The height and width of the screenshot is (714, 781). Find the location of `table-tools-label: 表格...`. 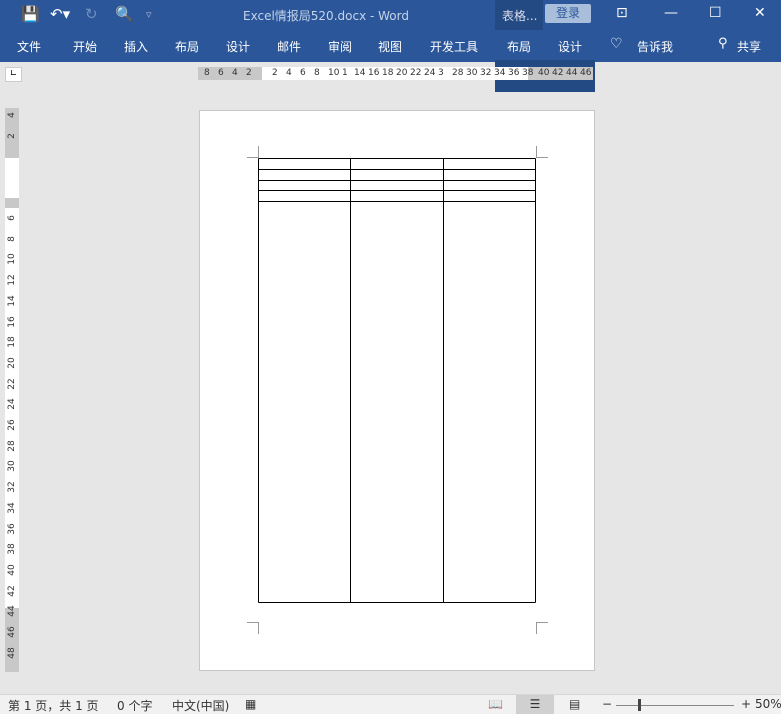

table-tools-label: 表格... is located at coordinates (520, 16).